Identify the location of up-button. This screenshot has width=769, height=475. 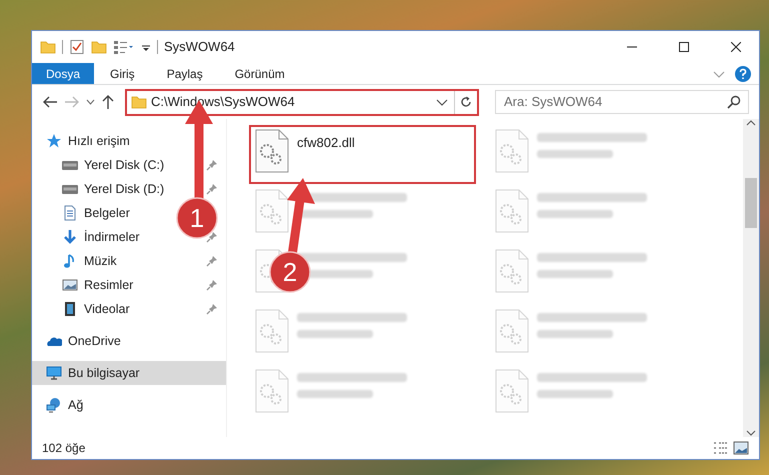
(108, 102).